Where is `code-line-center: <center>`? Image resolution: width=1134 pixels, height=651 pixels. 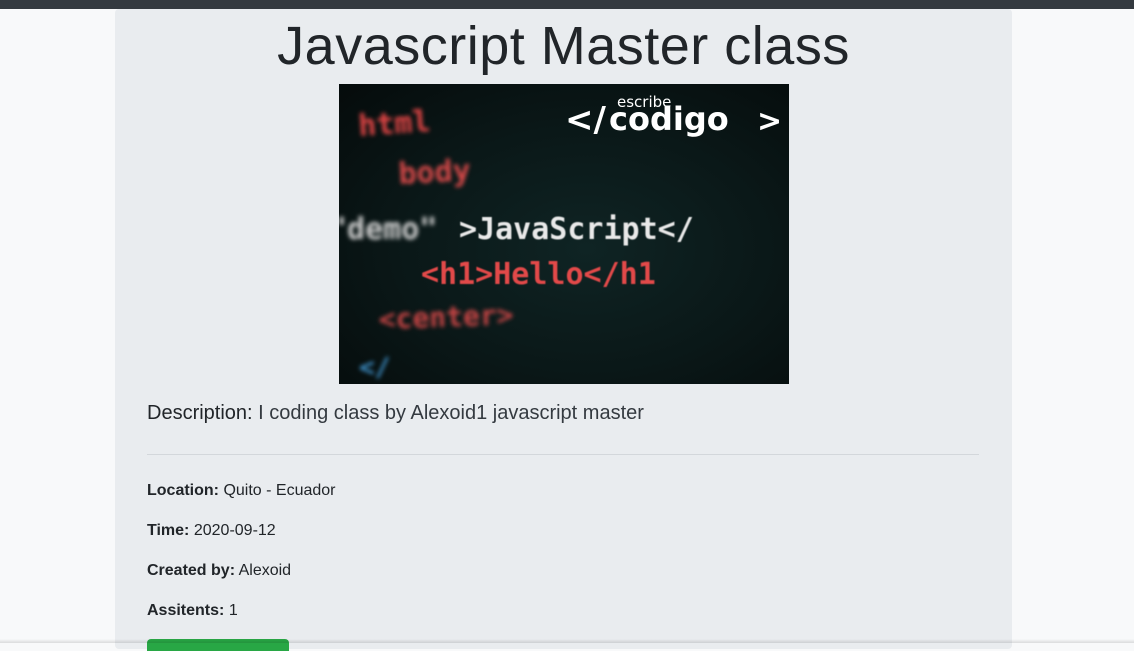
code-line-center: <center> is located at coordinates (446, 317).